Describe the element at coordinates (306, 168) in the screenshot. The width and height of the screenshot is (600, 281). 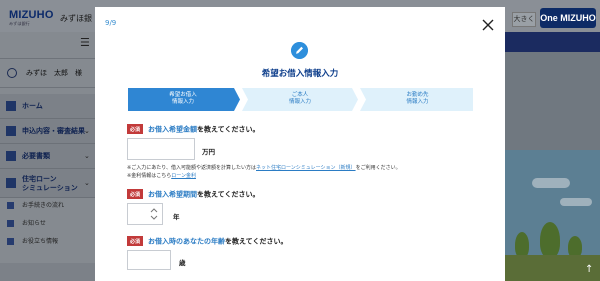
I see `simulation-link: ネット住宅ローンシミュレーション（新規）` at that location.